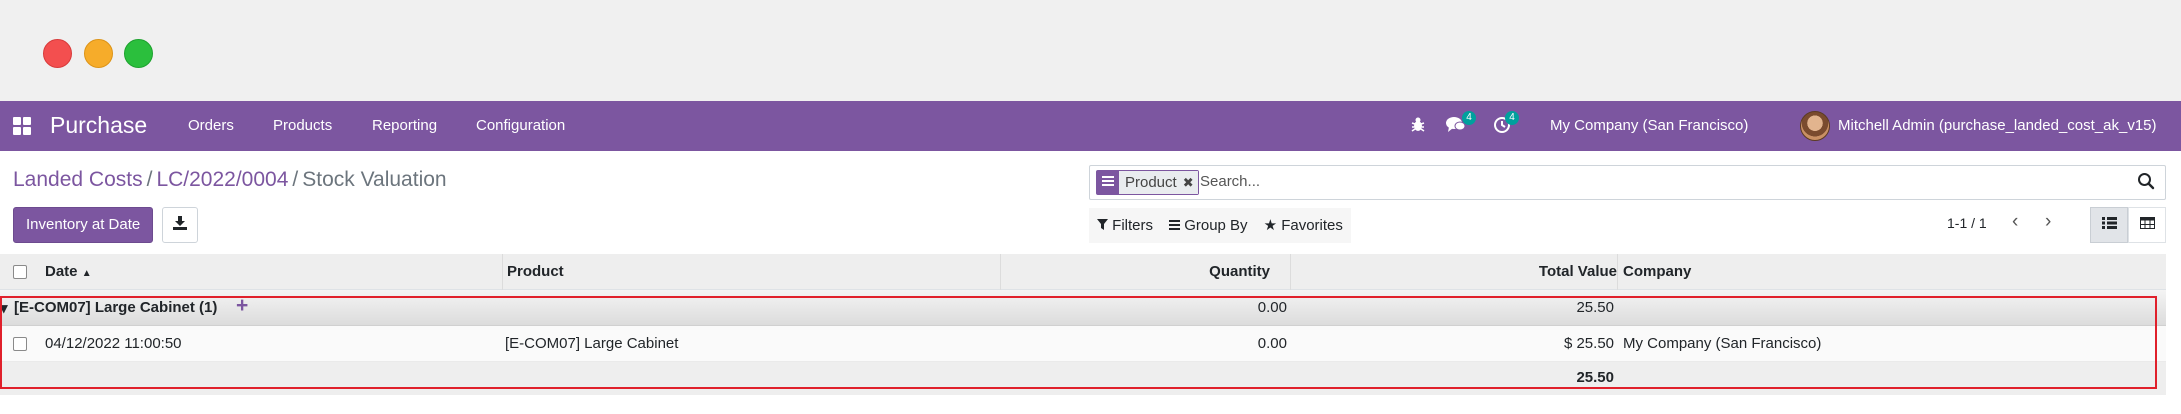 The width and height of the screenshot is (2181, 414). Describe the element at coordinates (4, 308) in the screenshot. I see `group-caret-icon: ▾` at that location.